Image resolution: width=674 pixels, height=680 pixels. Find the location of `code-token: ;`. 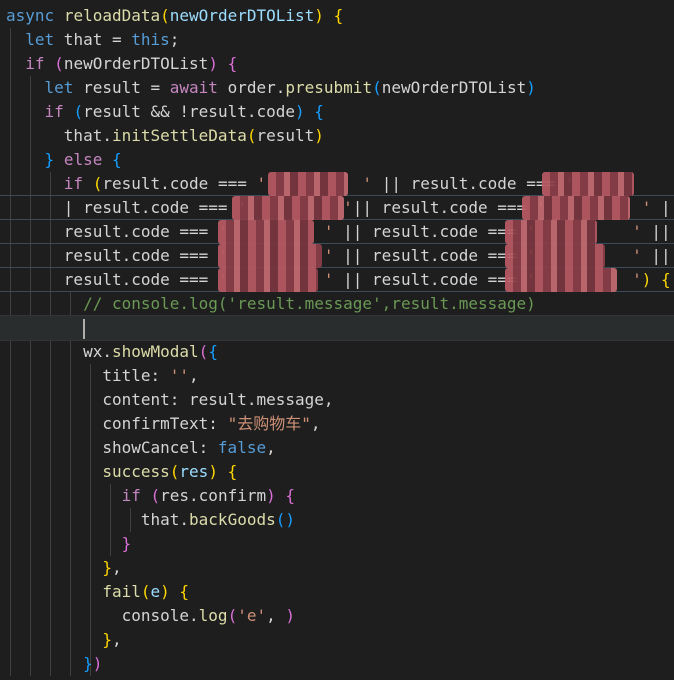

code-token: ; is located at coordinates (174, 39).